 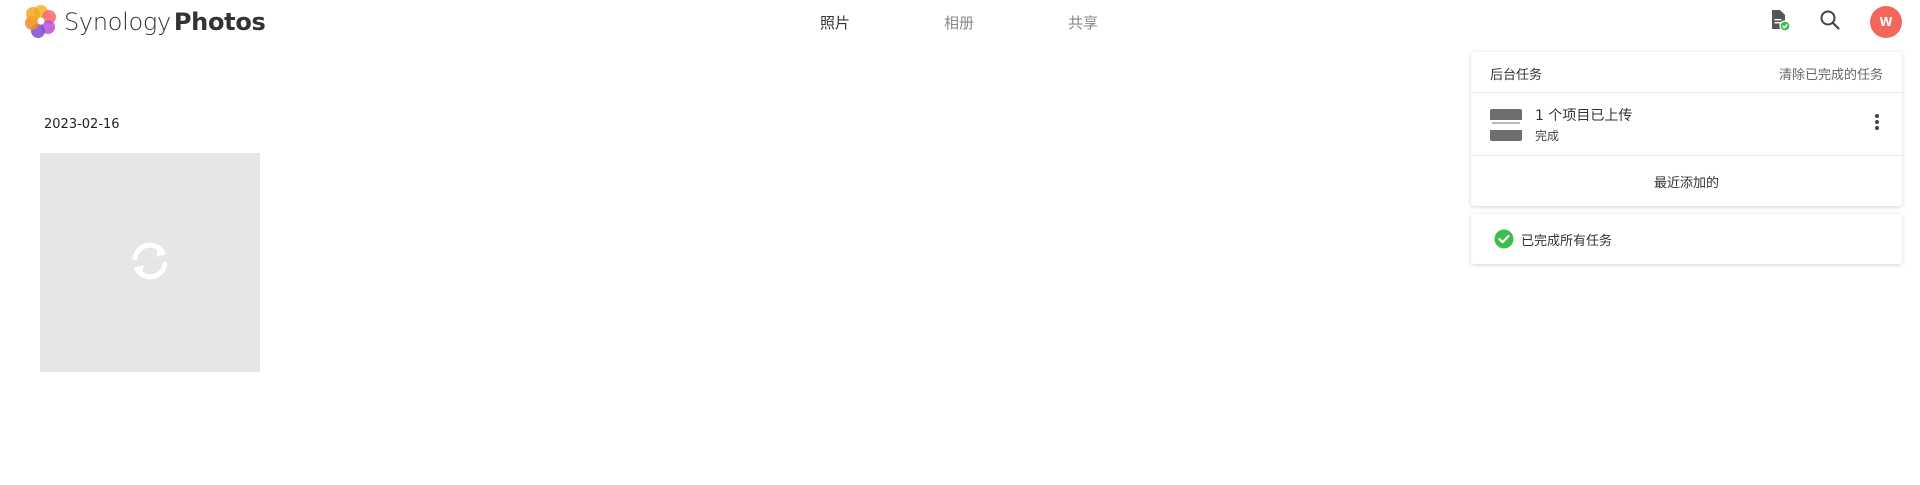 I want to click on task-document-check-icon, so click(x=1779, y=22).